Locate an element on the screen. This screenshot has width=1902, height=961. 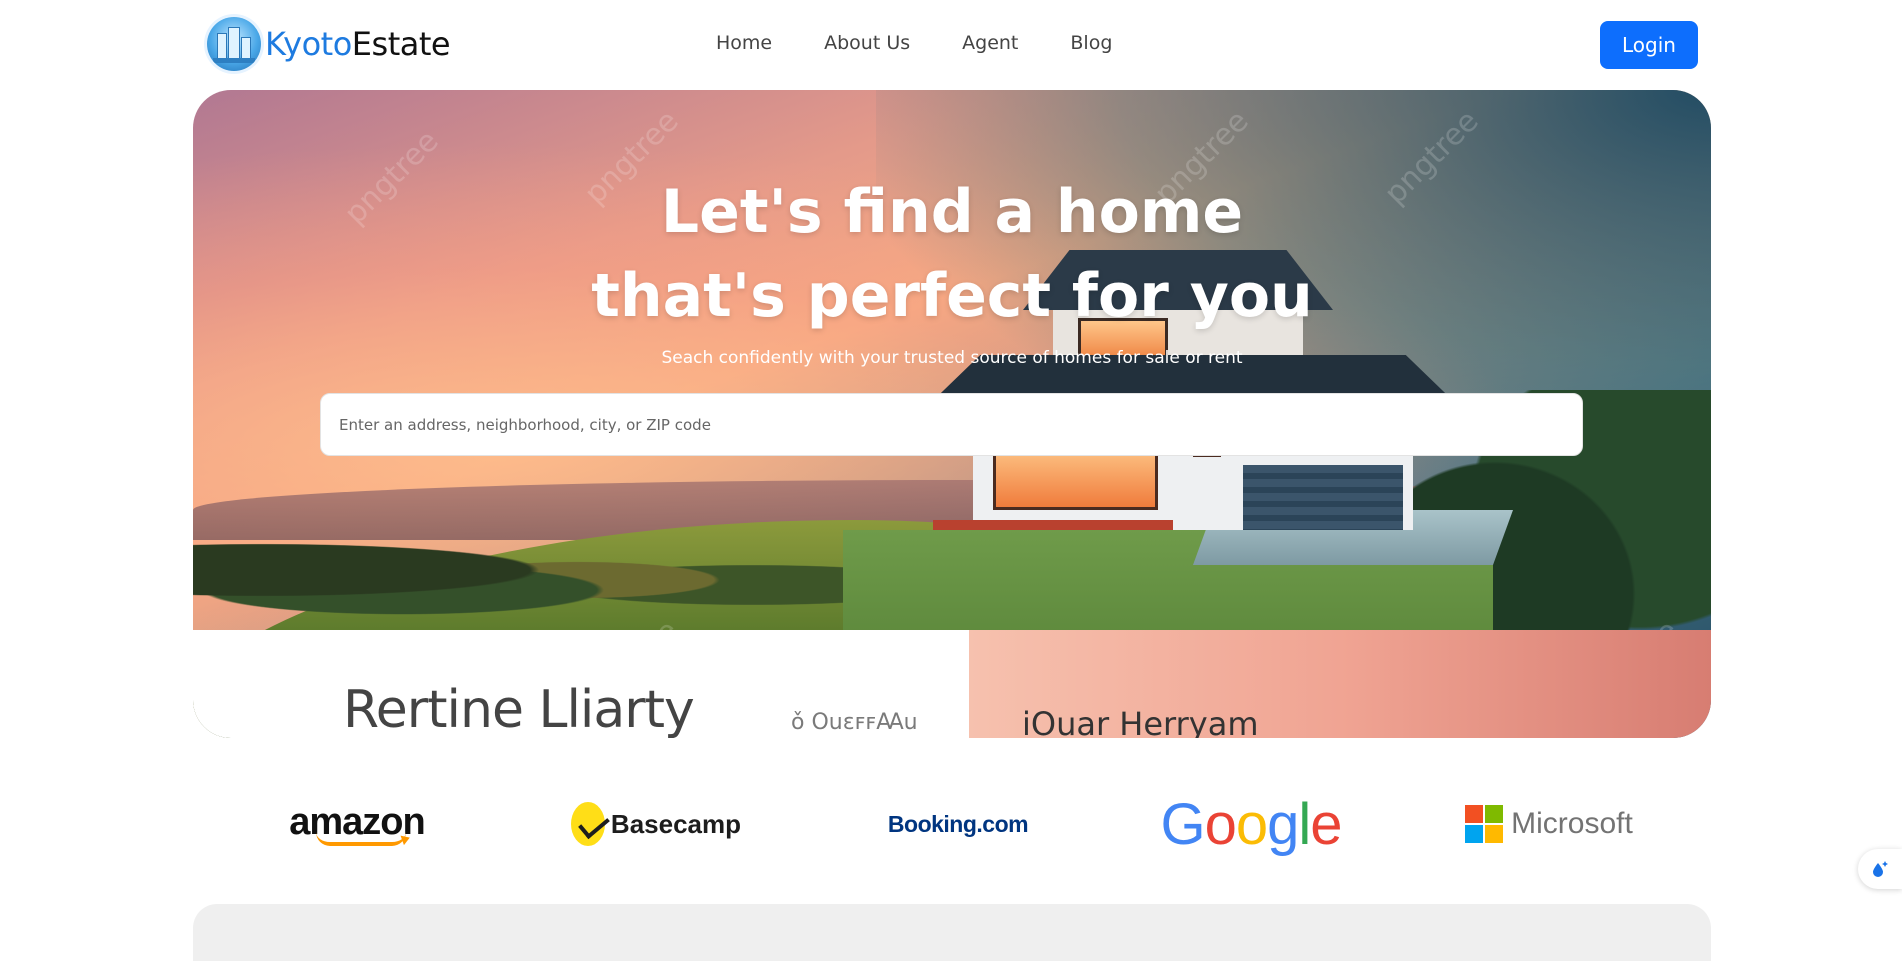
image-text-3: iOuar Herryam is located at coordinates (1140, 721).